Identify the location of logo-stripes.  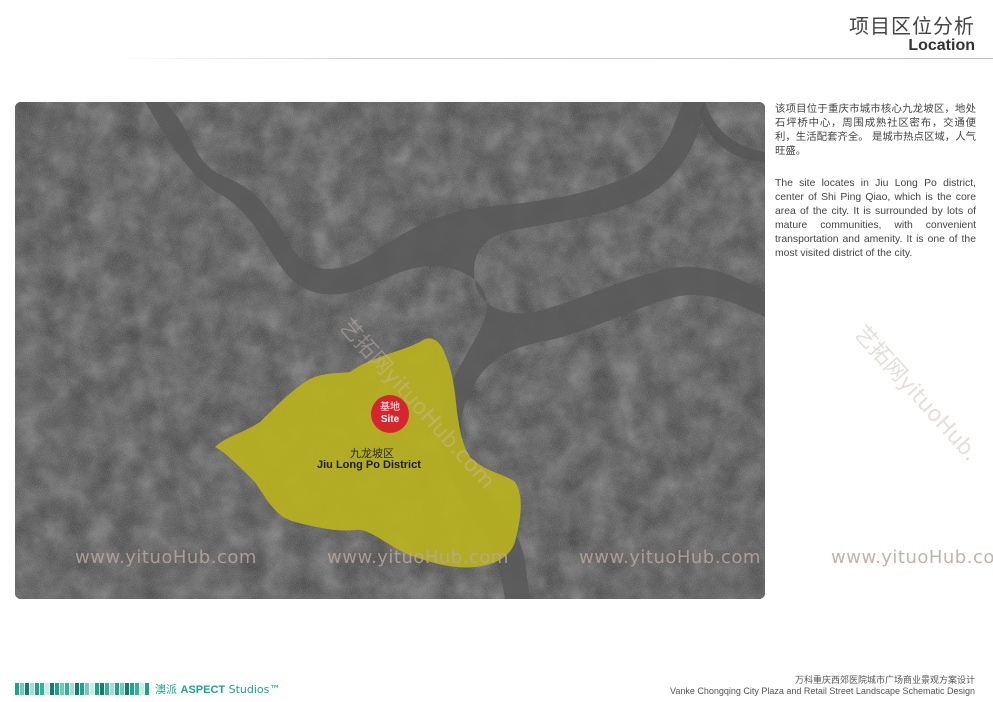
(82, 689).